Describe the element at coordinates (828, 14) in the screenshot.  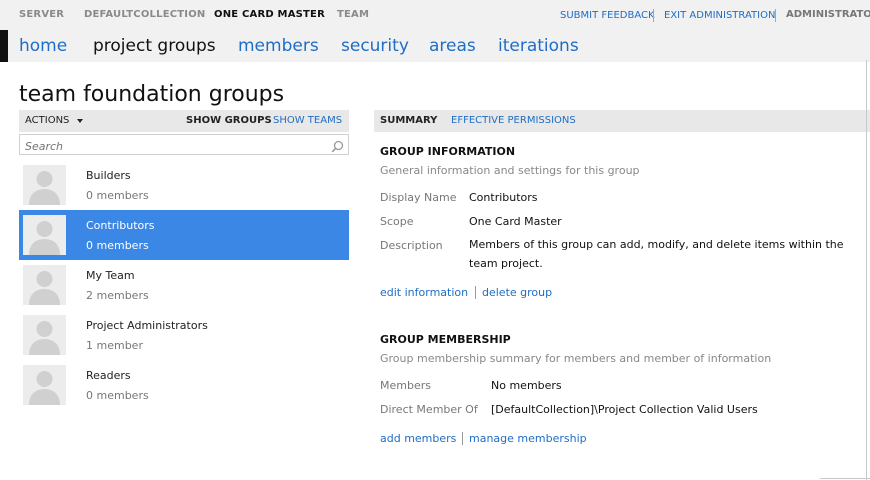
I see `user-name: ADMINISTRATOR` at that location.